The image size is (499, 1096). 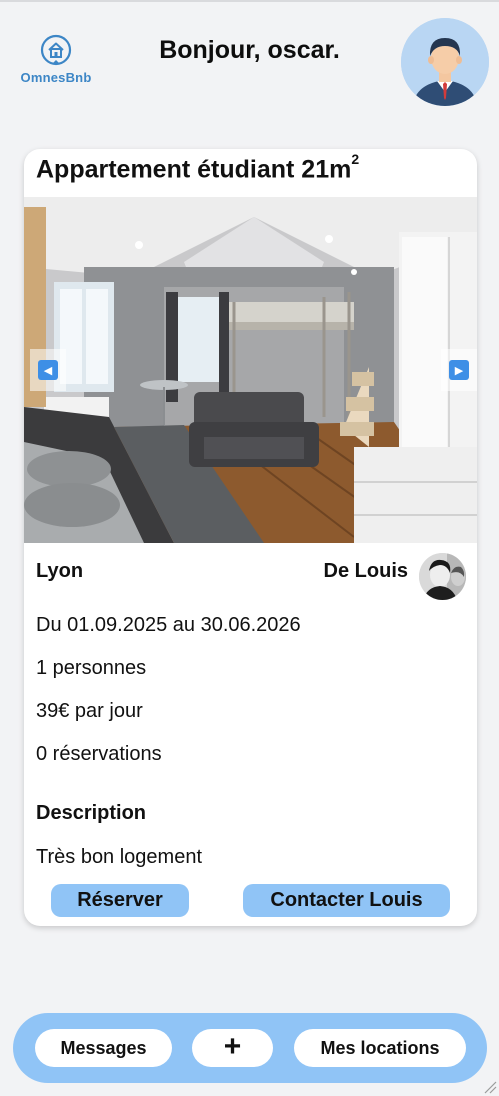 I want to click on arrow-left-icon: ◀, so click(x=48, y=370).